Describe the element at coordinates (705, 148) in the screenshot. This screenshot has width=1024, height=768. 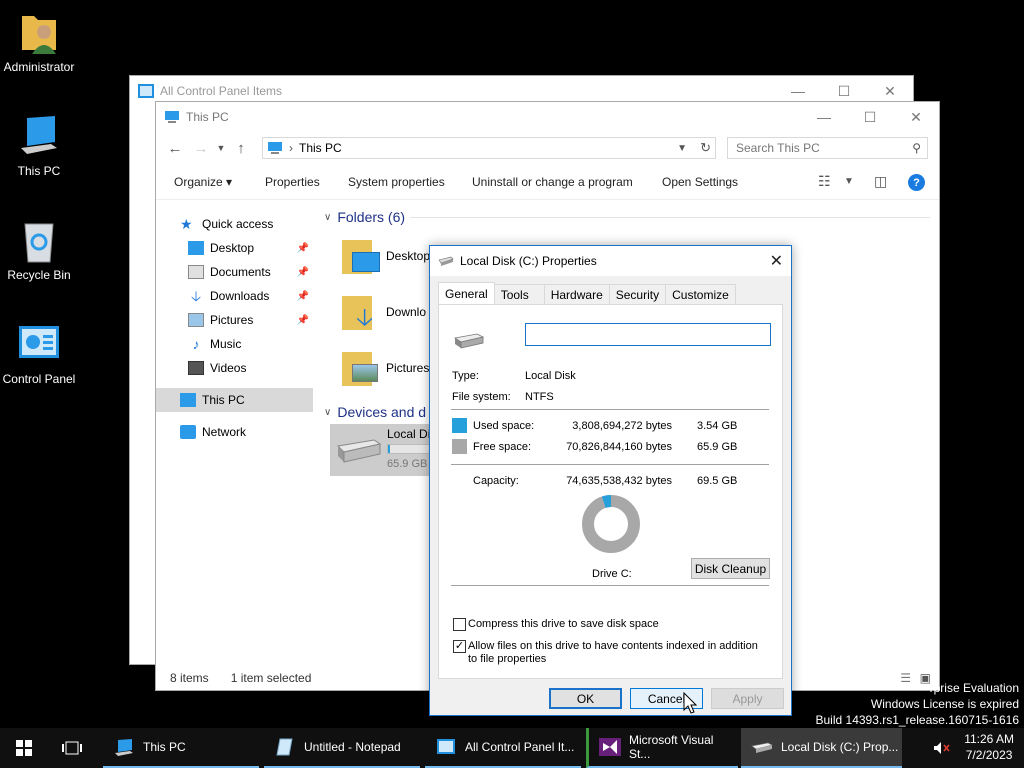
I see `refresh-icon: ↻` at that location.